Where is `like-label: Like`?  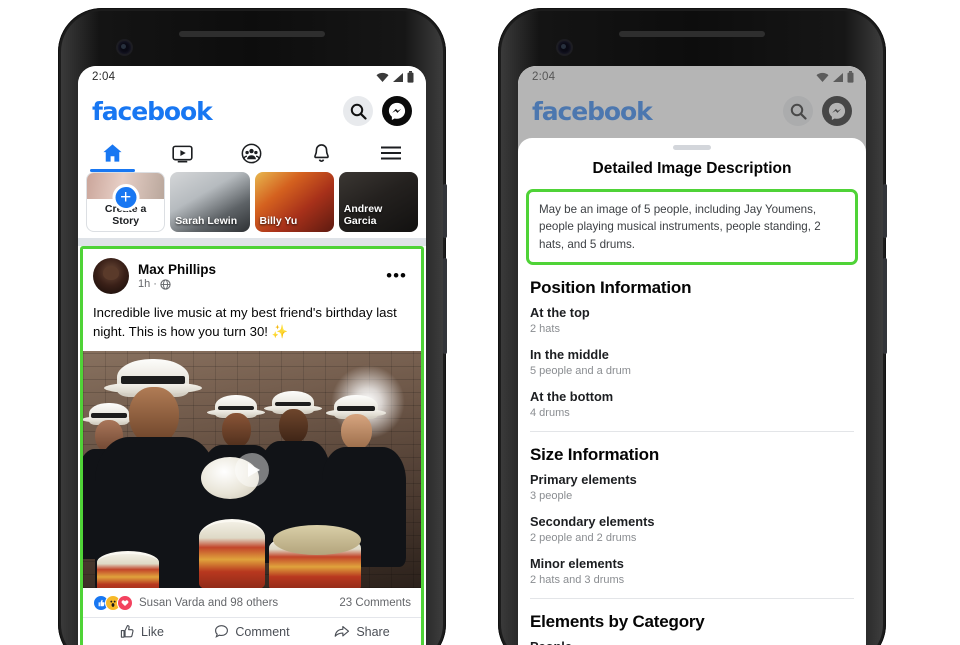
like-label: Like is located at coordinates (152, 631).